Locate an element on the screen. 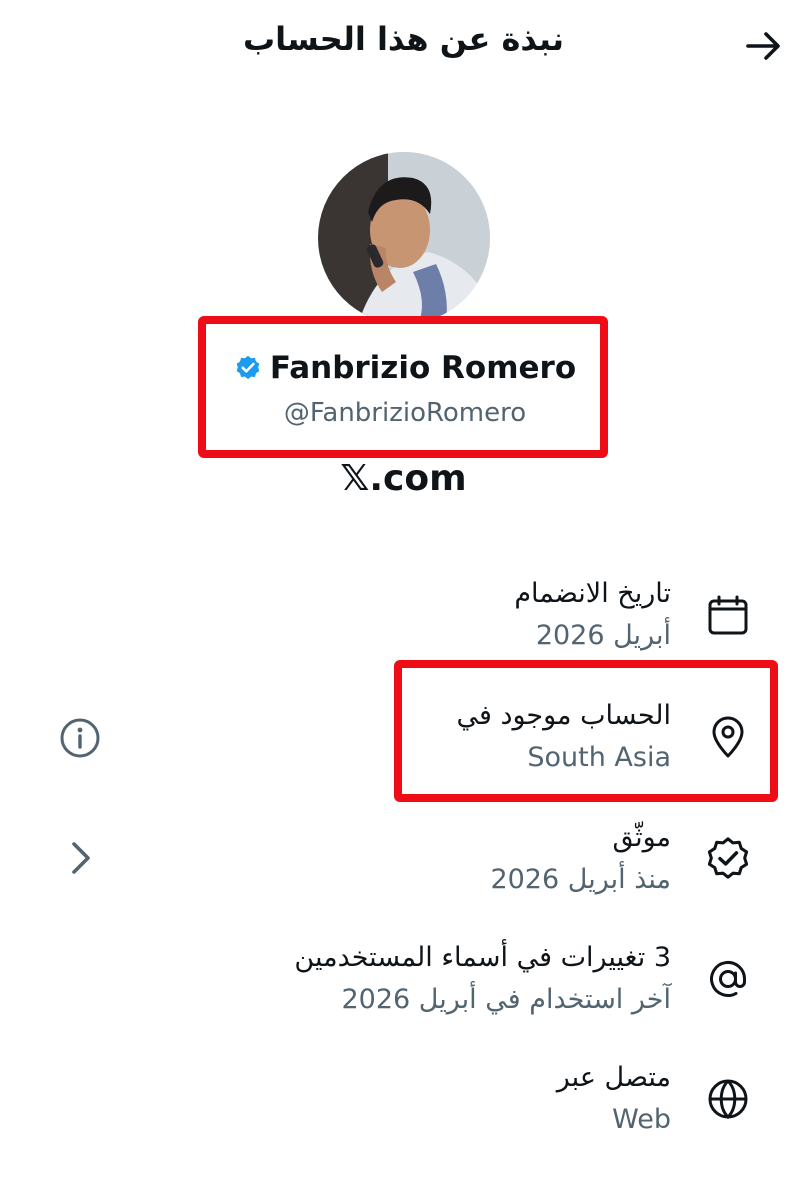 This screenshot has width=807, height=1199. location-pin-icon is located at coordinates (728, 737).